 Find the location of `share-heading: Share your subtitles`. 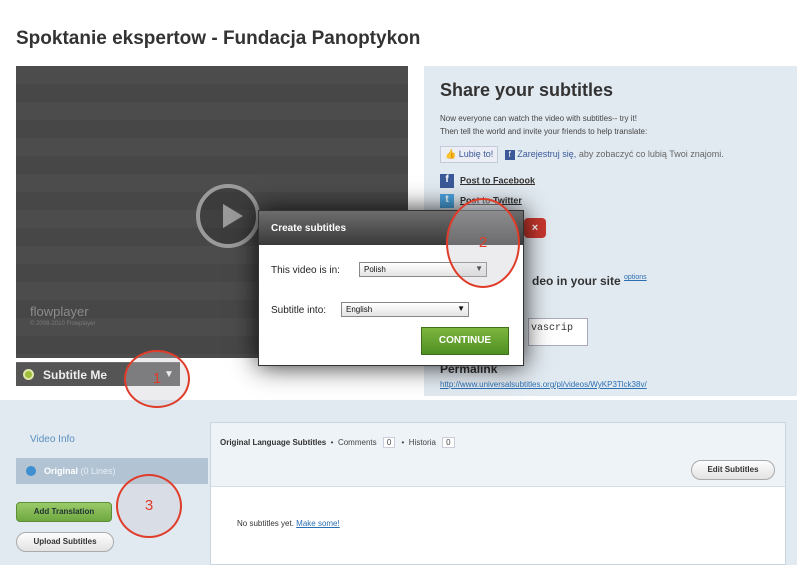

share-heading: Share your subtitles is located at coordinates (527, 90).